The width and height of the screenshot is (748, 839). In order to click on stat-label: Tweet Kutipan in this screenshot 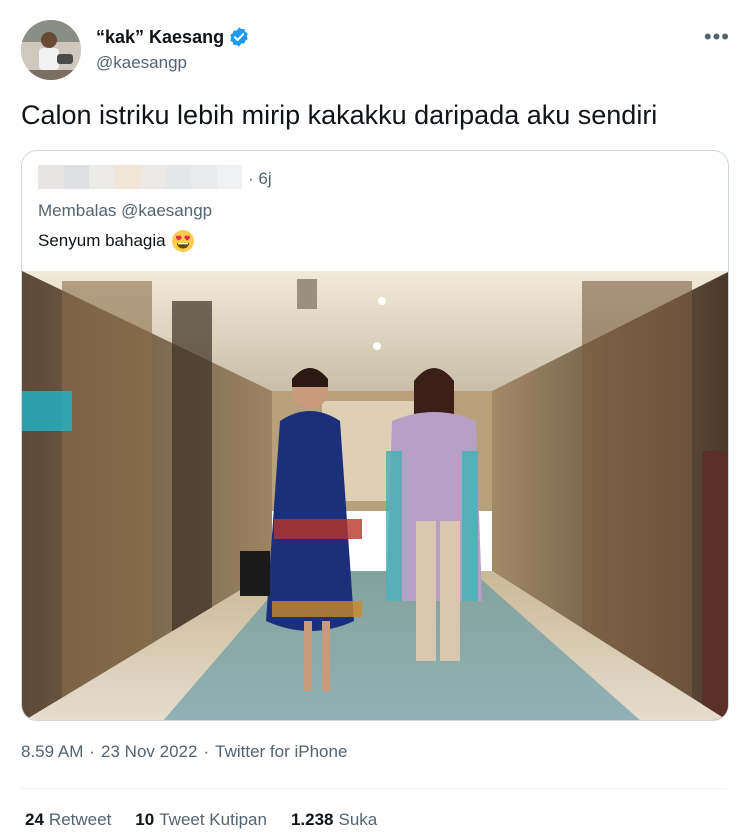, I will do `click(213, 819)`.